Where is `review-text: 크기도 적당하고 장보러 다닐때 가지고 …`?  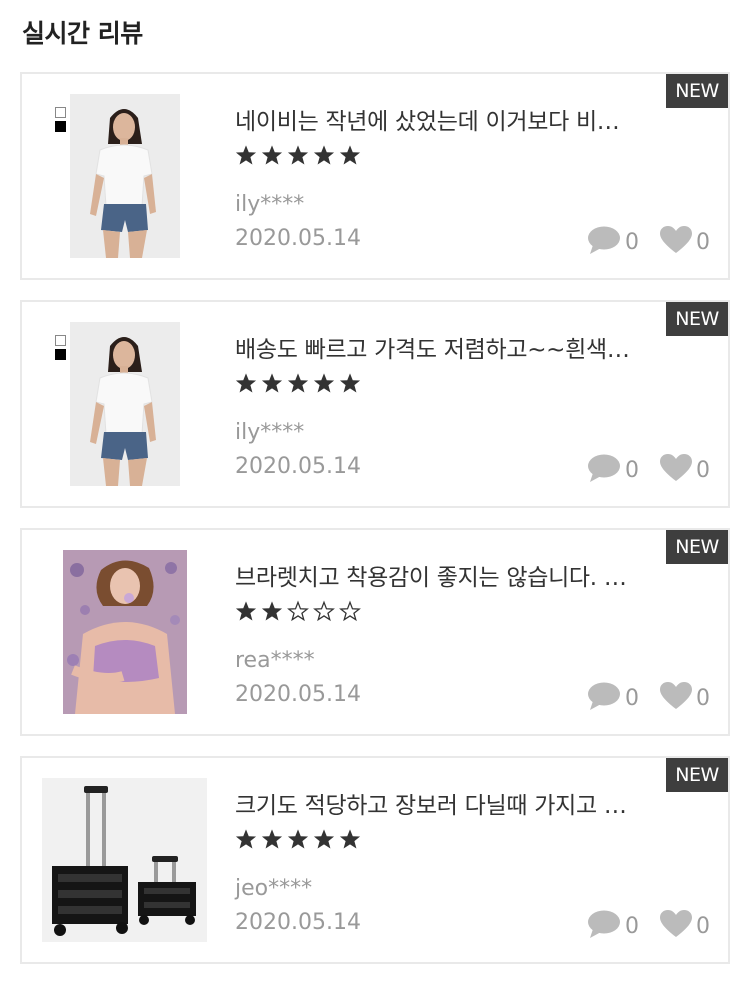 review-text: 크기도 적당하고 장보러 다닐때 가지고 … is located at coordinates (455, 803).